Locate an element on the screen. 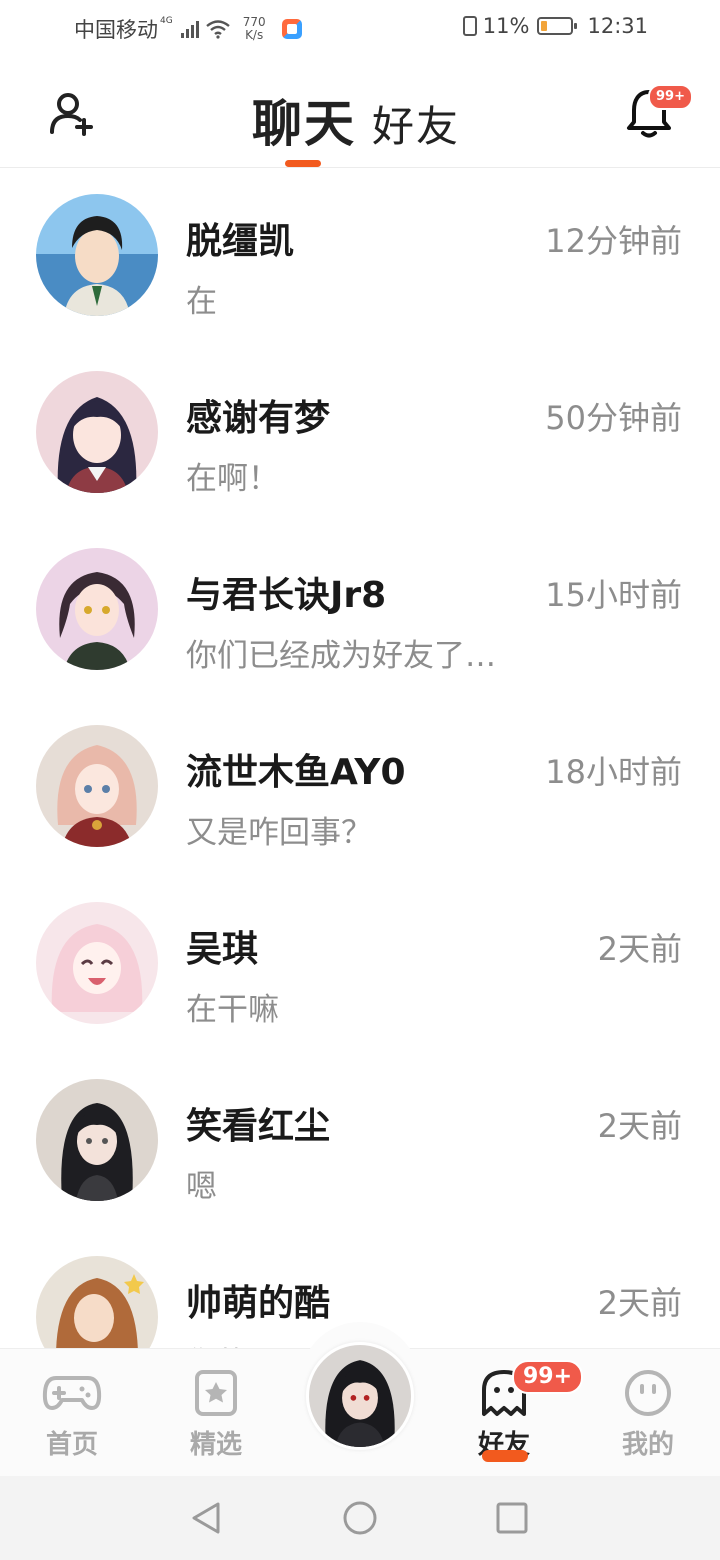 The width and height of the screenshot is (720, 1560). chat-time: 50分钟前 is located at coordinates (613, 418).